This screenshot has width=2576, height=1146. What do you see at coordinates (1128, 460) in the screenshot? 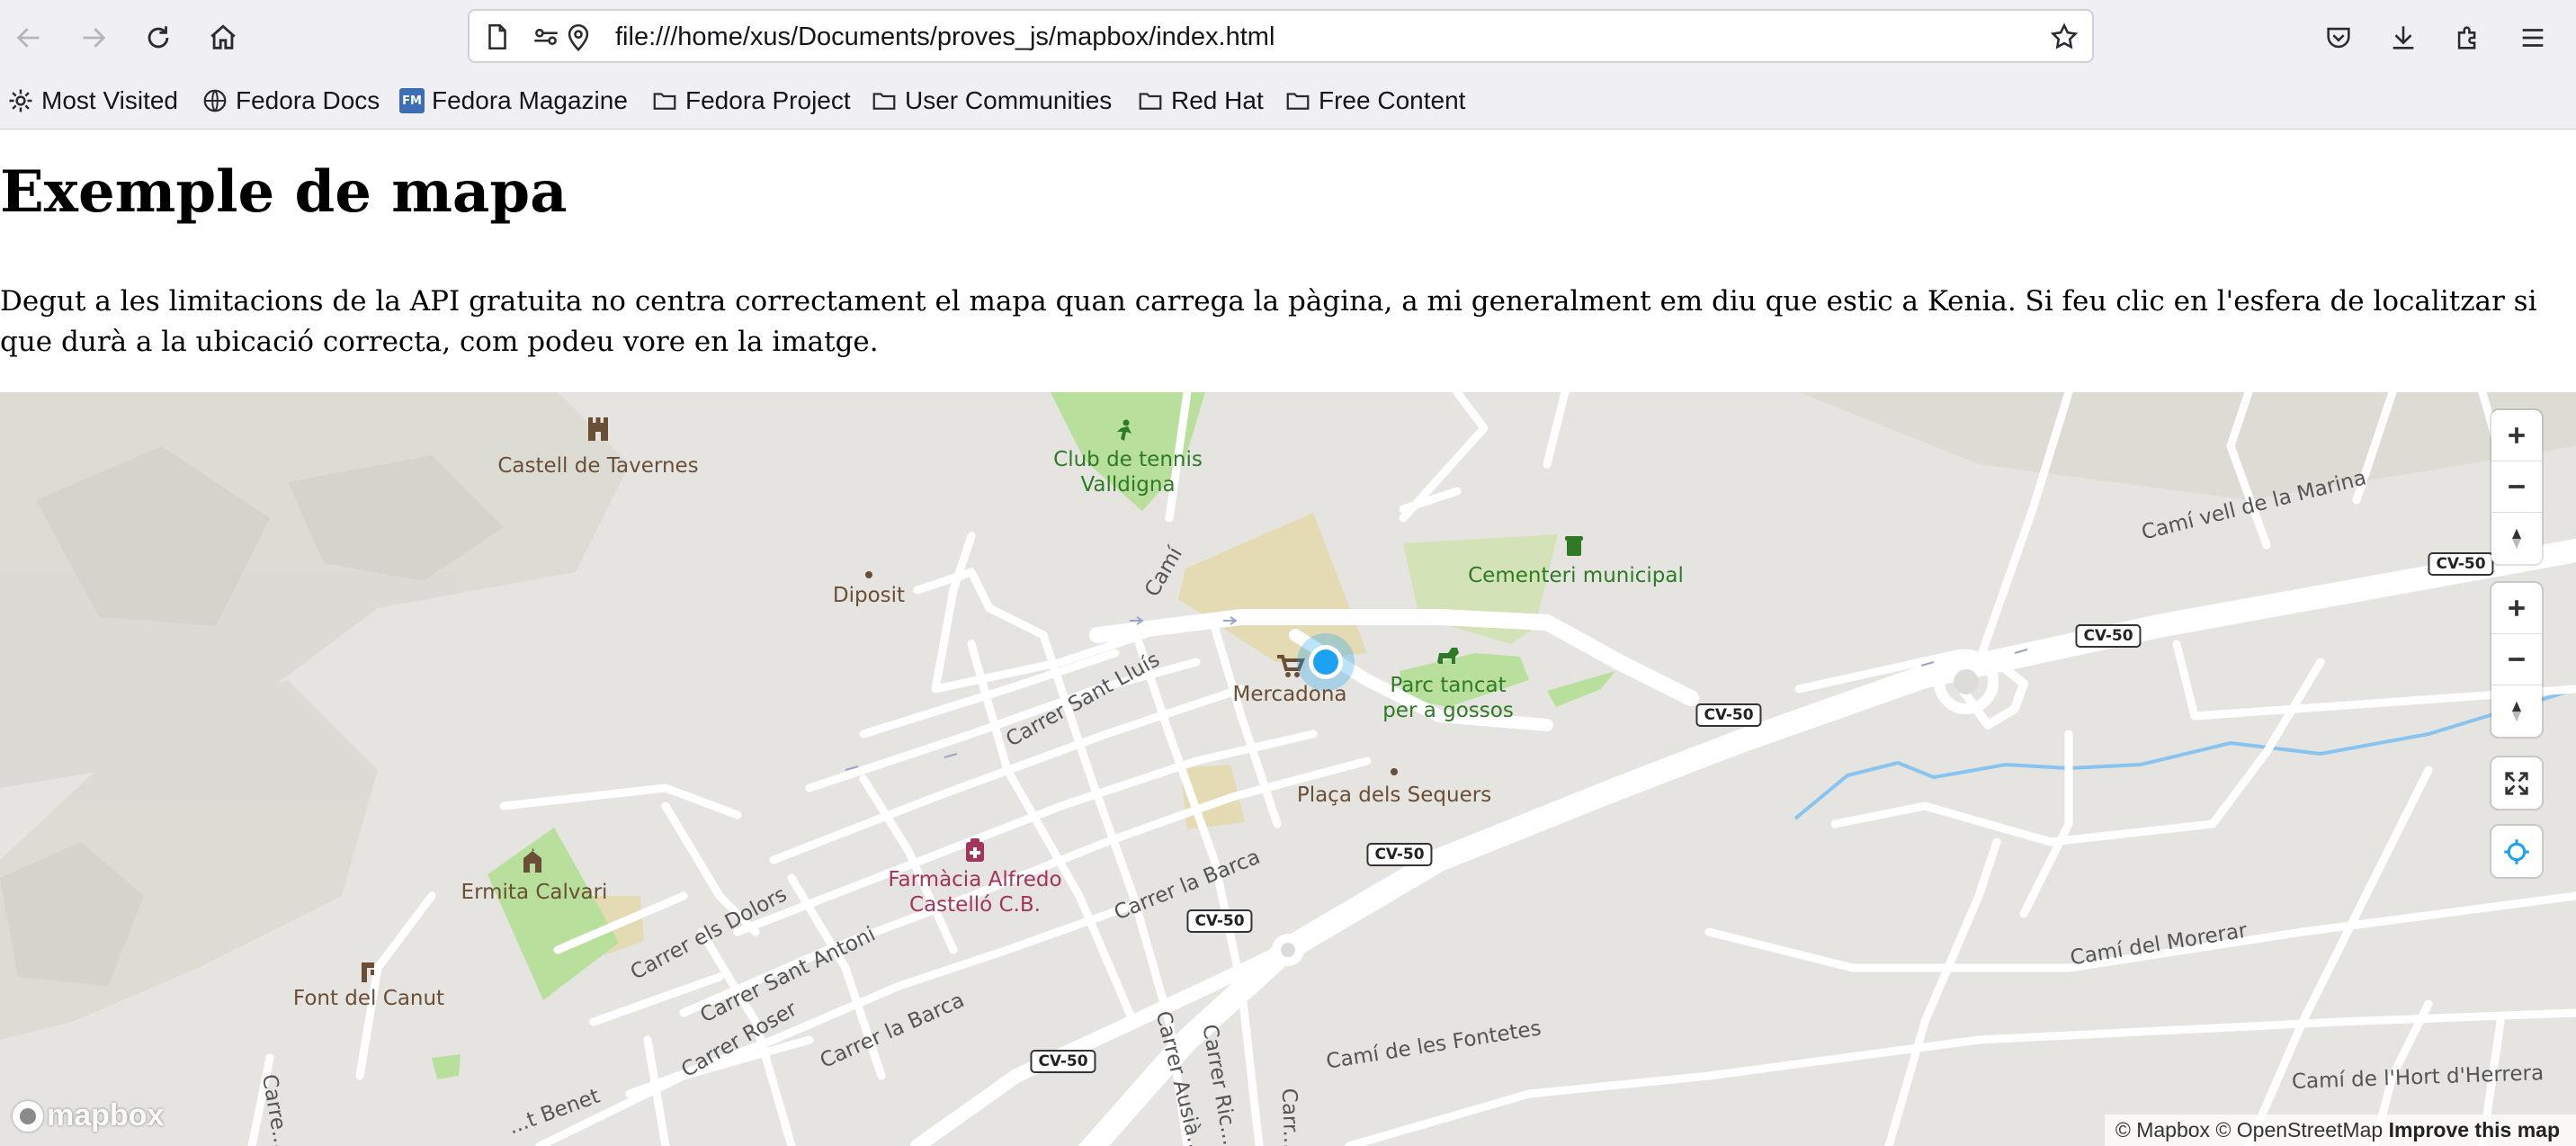
I see `poi-label: Club de tennis` at bounding box center [1128, 460].